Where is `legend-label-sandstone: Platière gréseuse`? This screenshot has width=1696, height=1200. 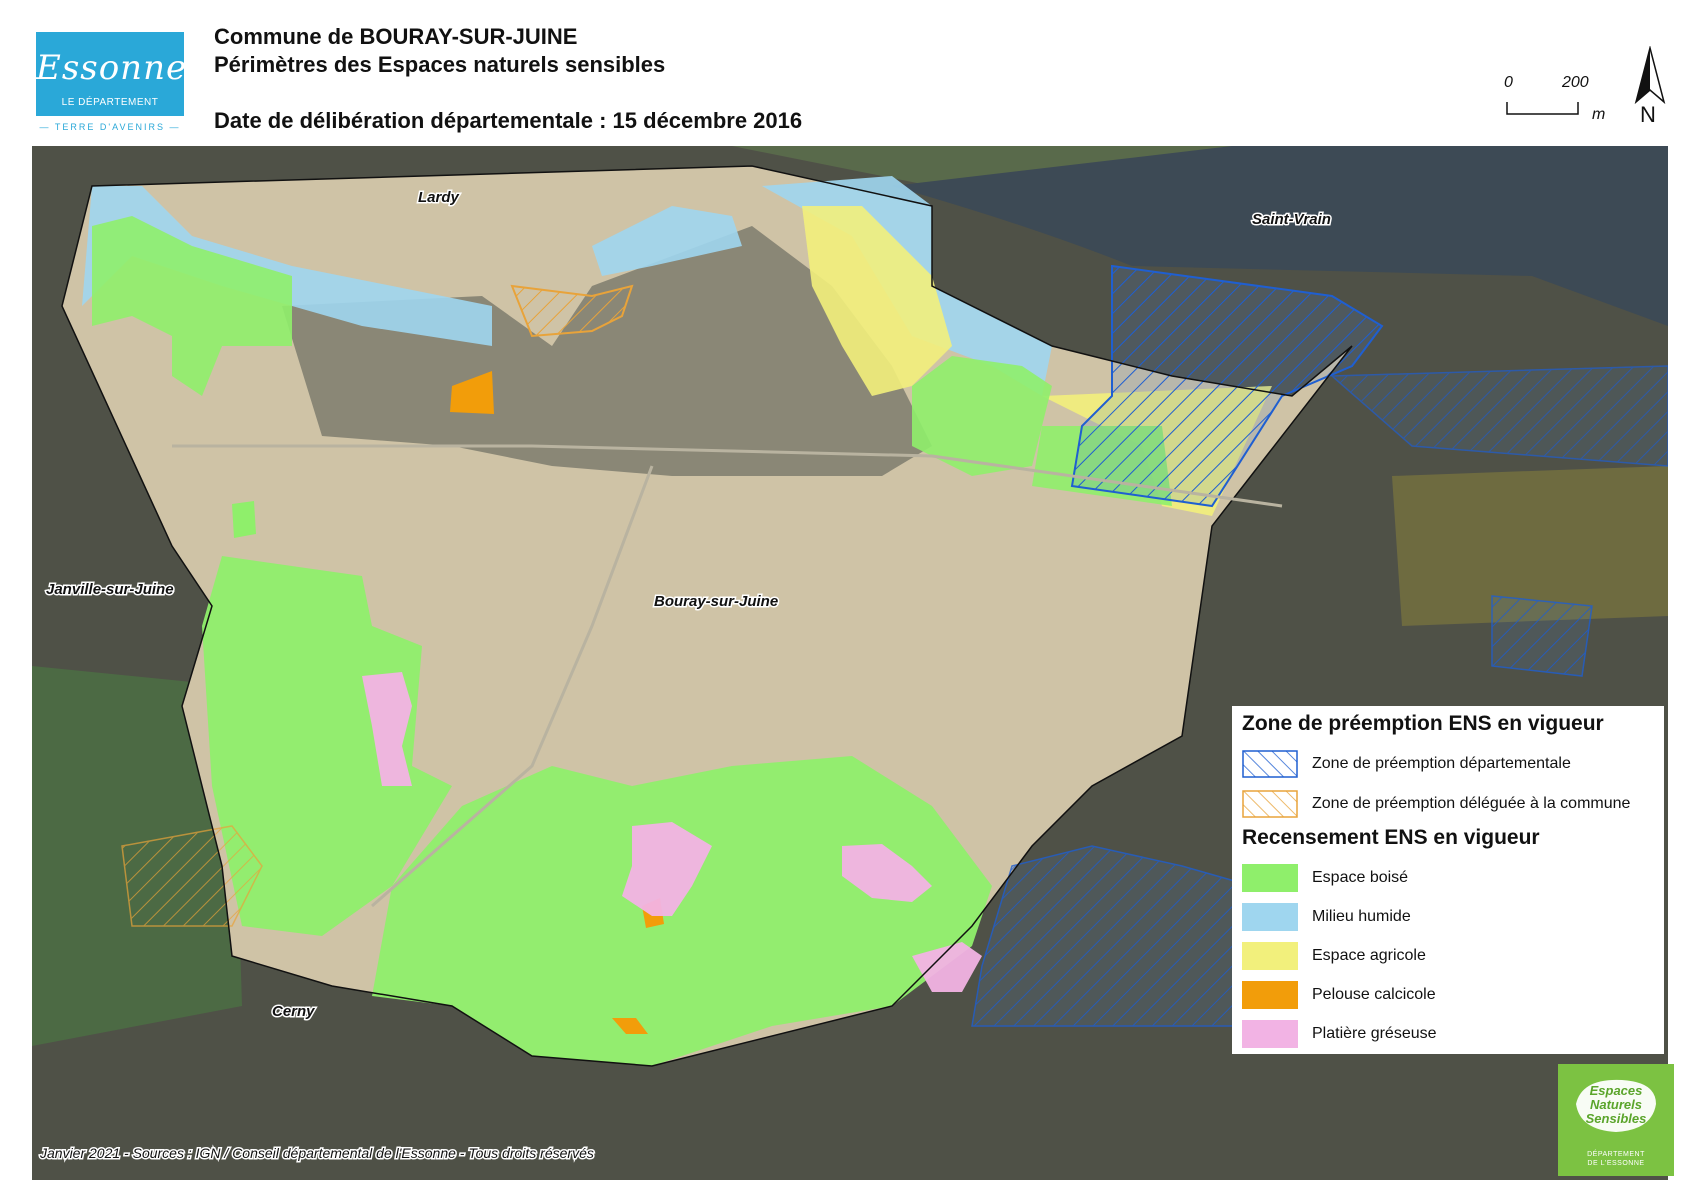 legend-label-sandstone: Platière gréseuse is located at coordinates (1374, 1033).